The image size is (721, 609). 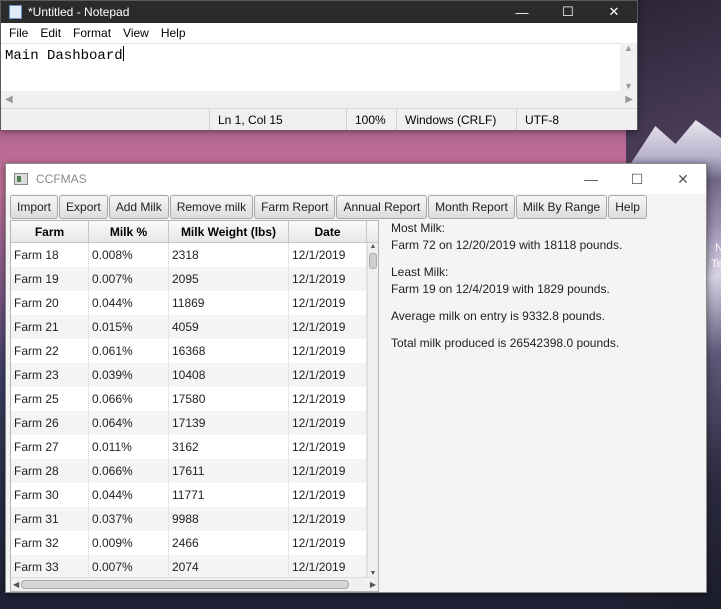 I want to click on table-cell: Farm 18, so click(x=50, y=255).